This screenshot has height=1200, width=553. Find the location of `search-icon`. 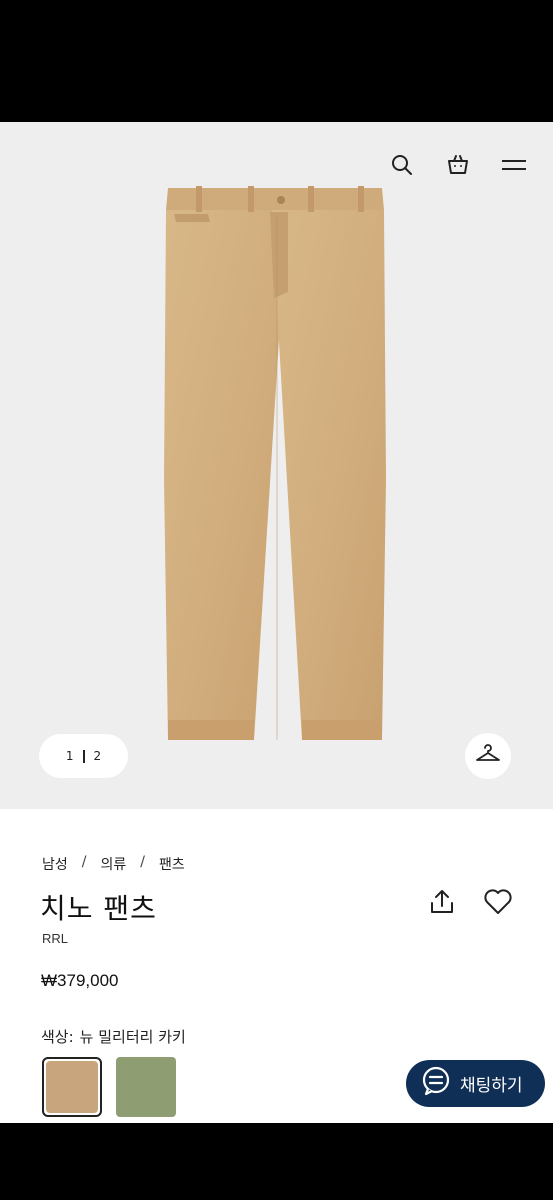

search-icon is located at coordinates (402, 165).